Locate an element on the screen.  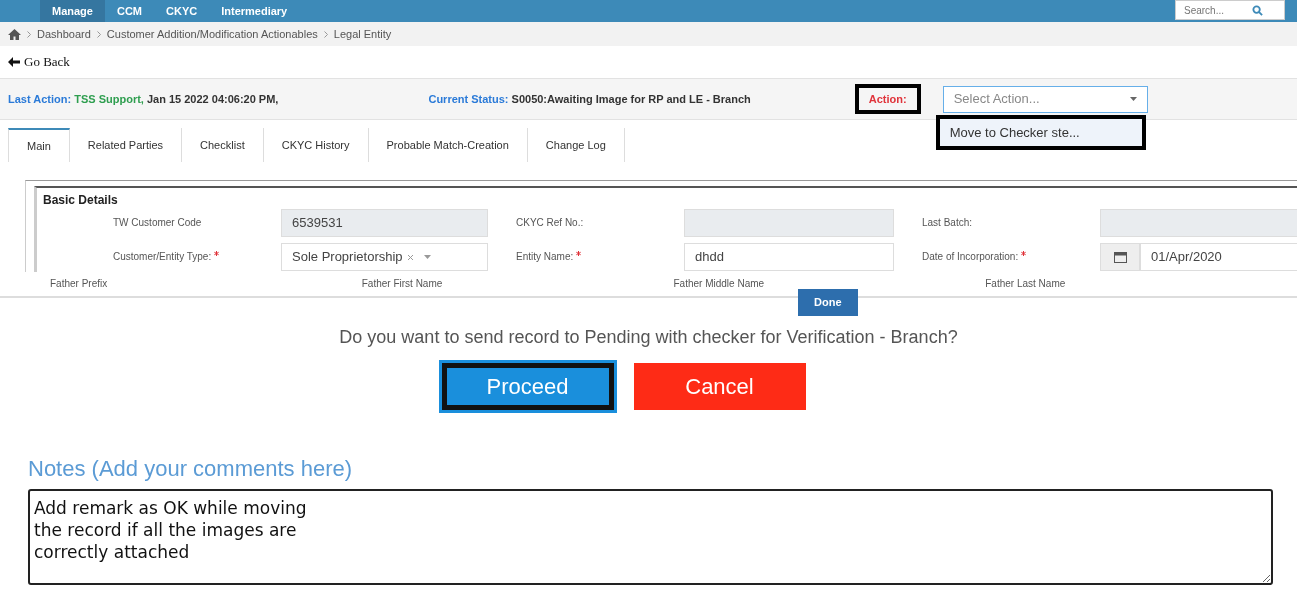
input-field: dhdd is located at coordinates (789, 257).